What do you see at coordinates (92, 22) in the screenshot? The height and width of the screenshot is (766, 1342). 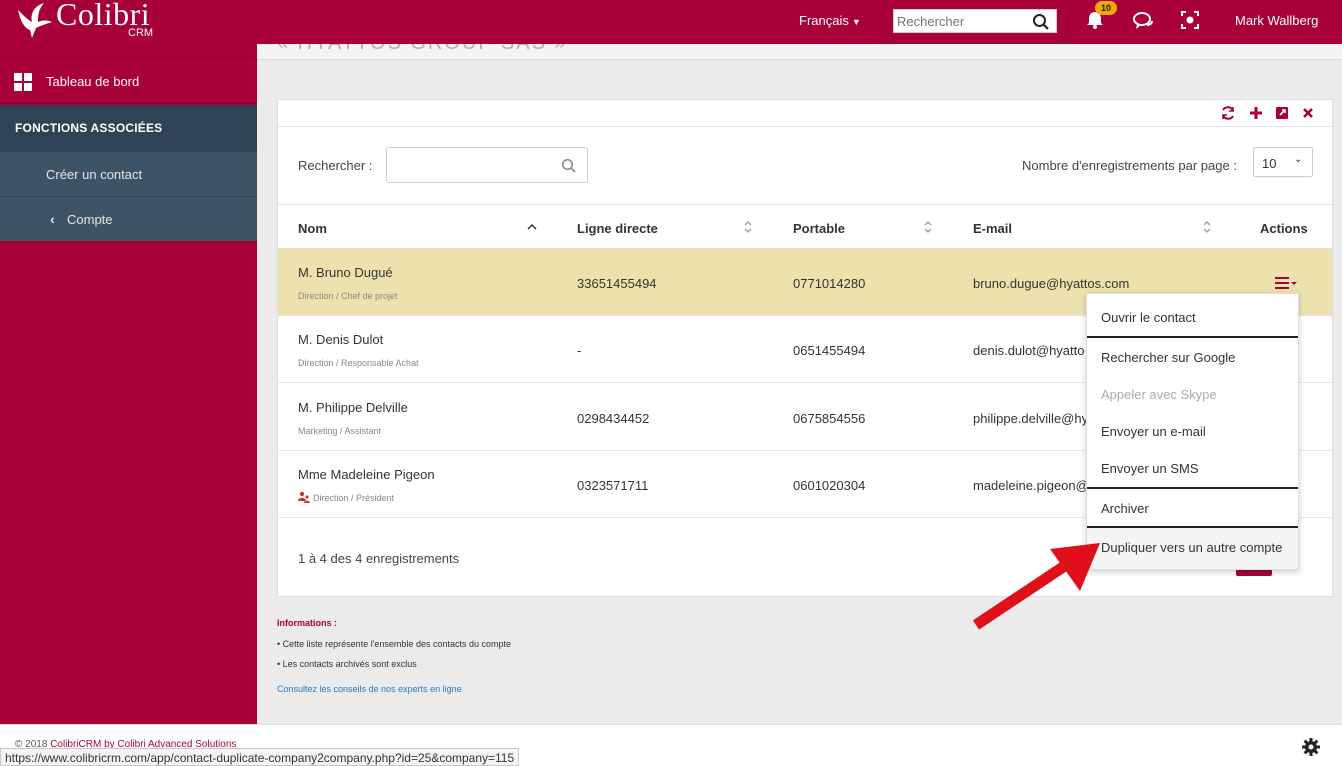 I see `logo: Colibri CRM` at bounding box center [92, 22].